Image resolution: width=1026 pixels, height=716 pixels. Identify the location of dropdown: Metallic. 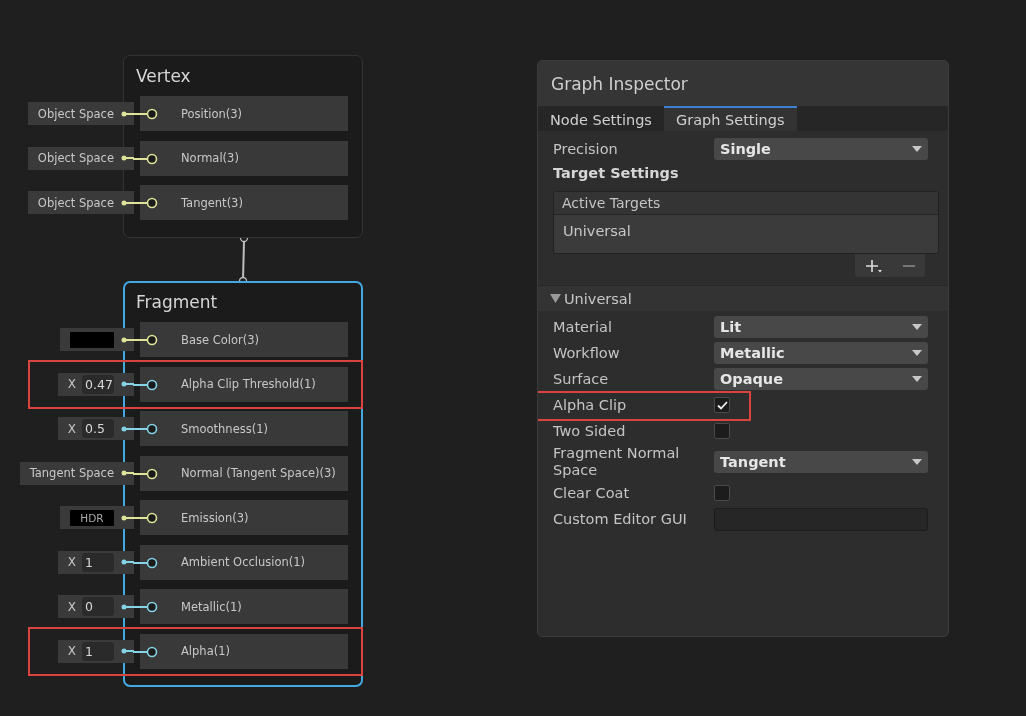
(821, 353).